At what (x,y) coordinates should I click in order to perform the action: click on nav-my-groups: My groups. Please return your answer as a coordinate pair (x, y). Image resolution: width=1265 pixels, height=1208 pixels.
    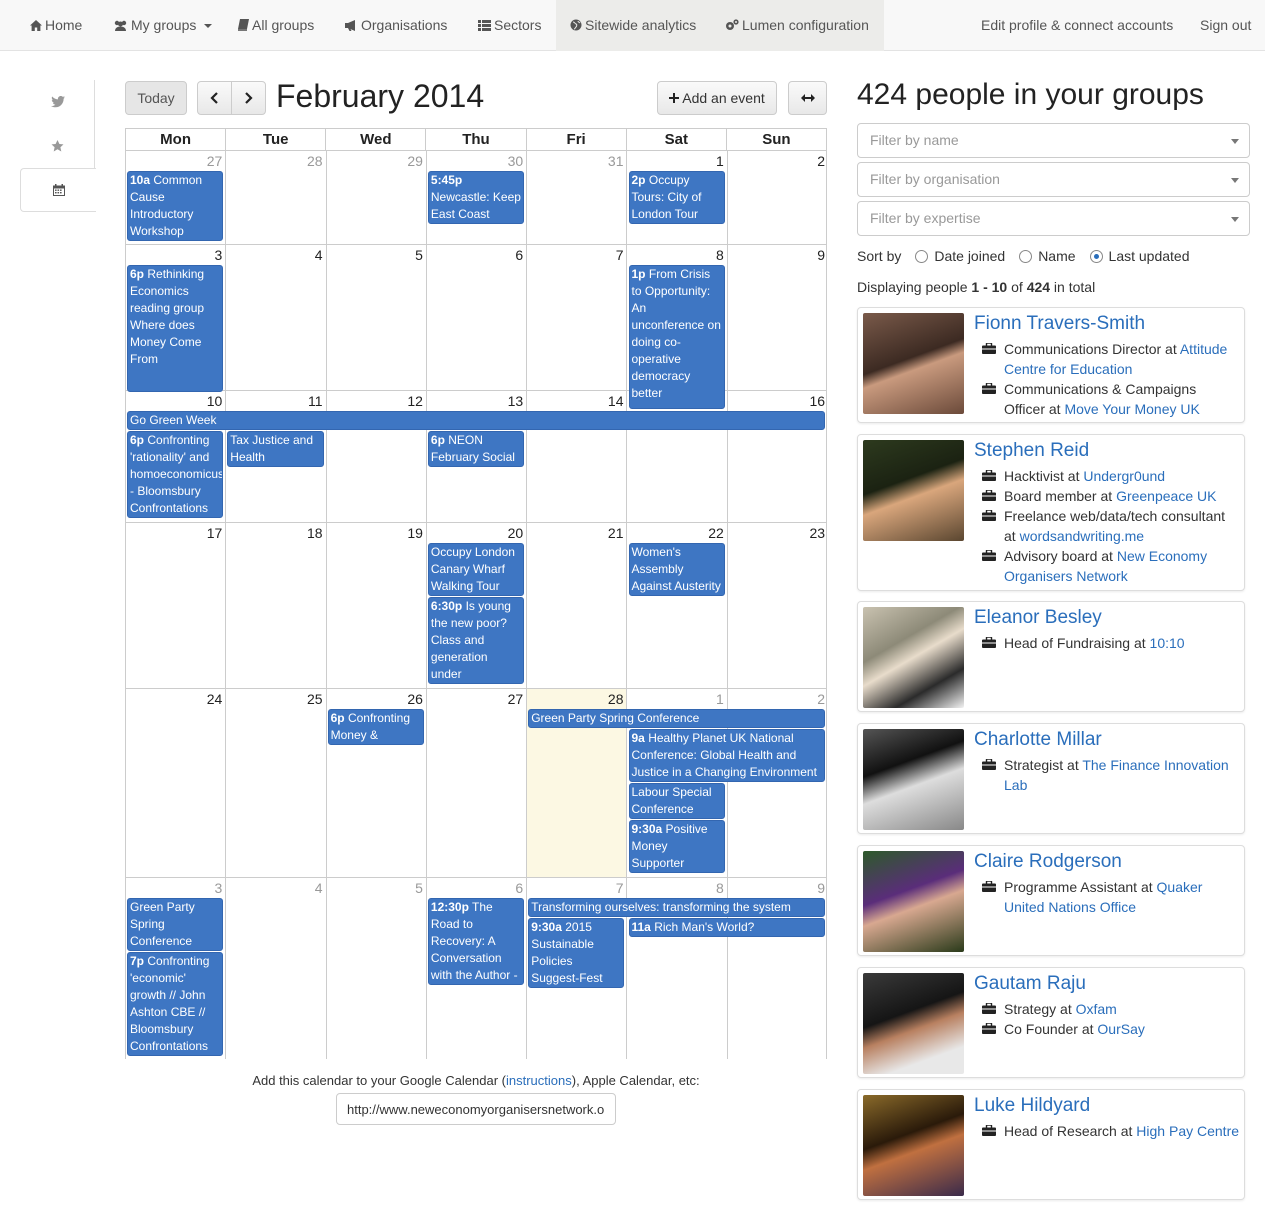
    Looking at the image, I should click on (163, 25).